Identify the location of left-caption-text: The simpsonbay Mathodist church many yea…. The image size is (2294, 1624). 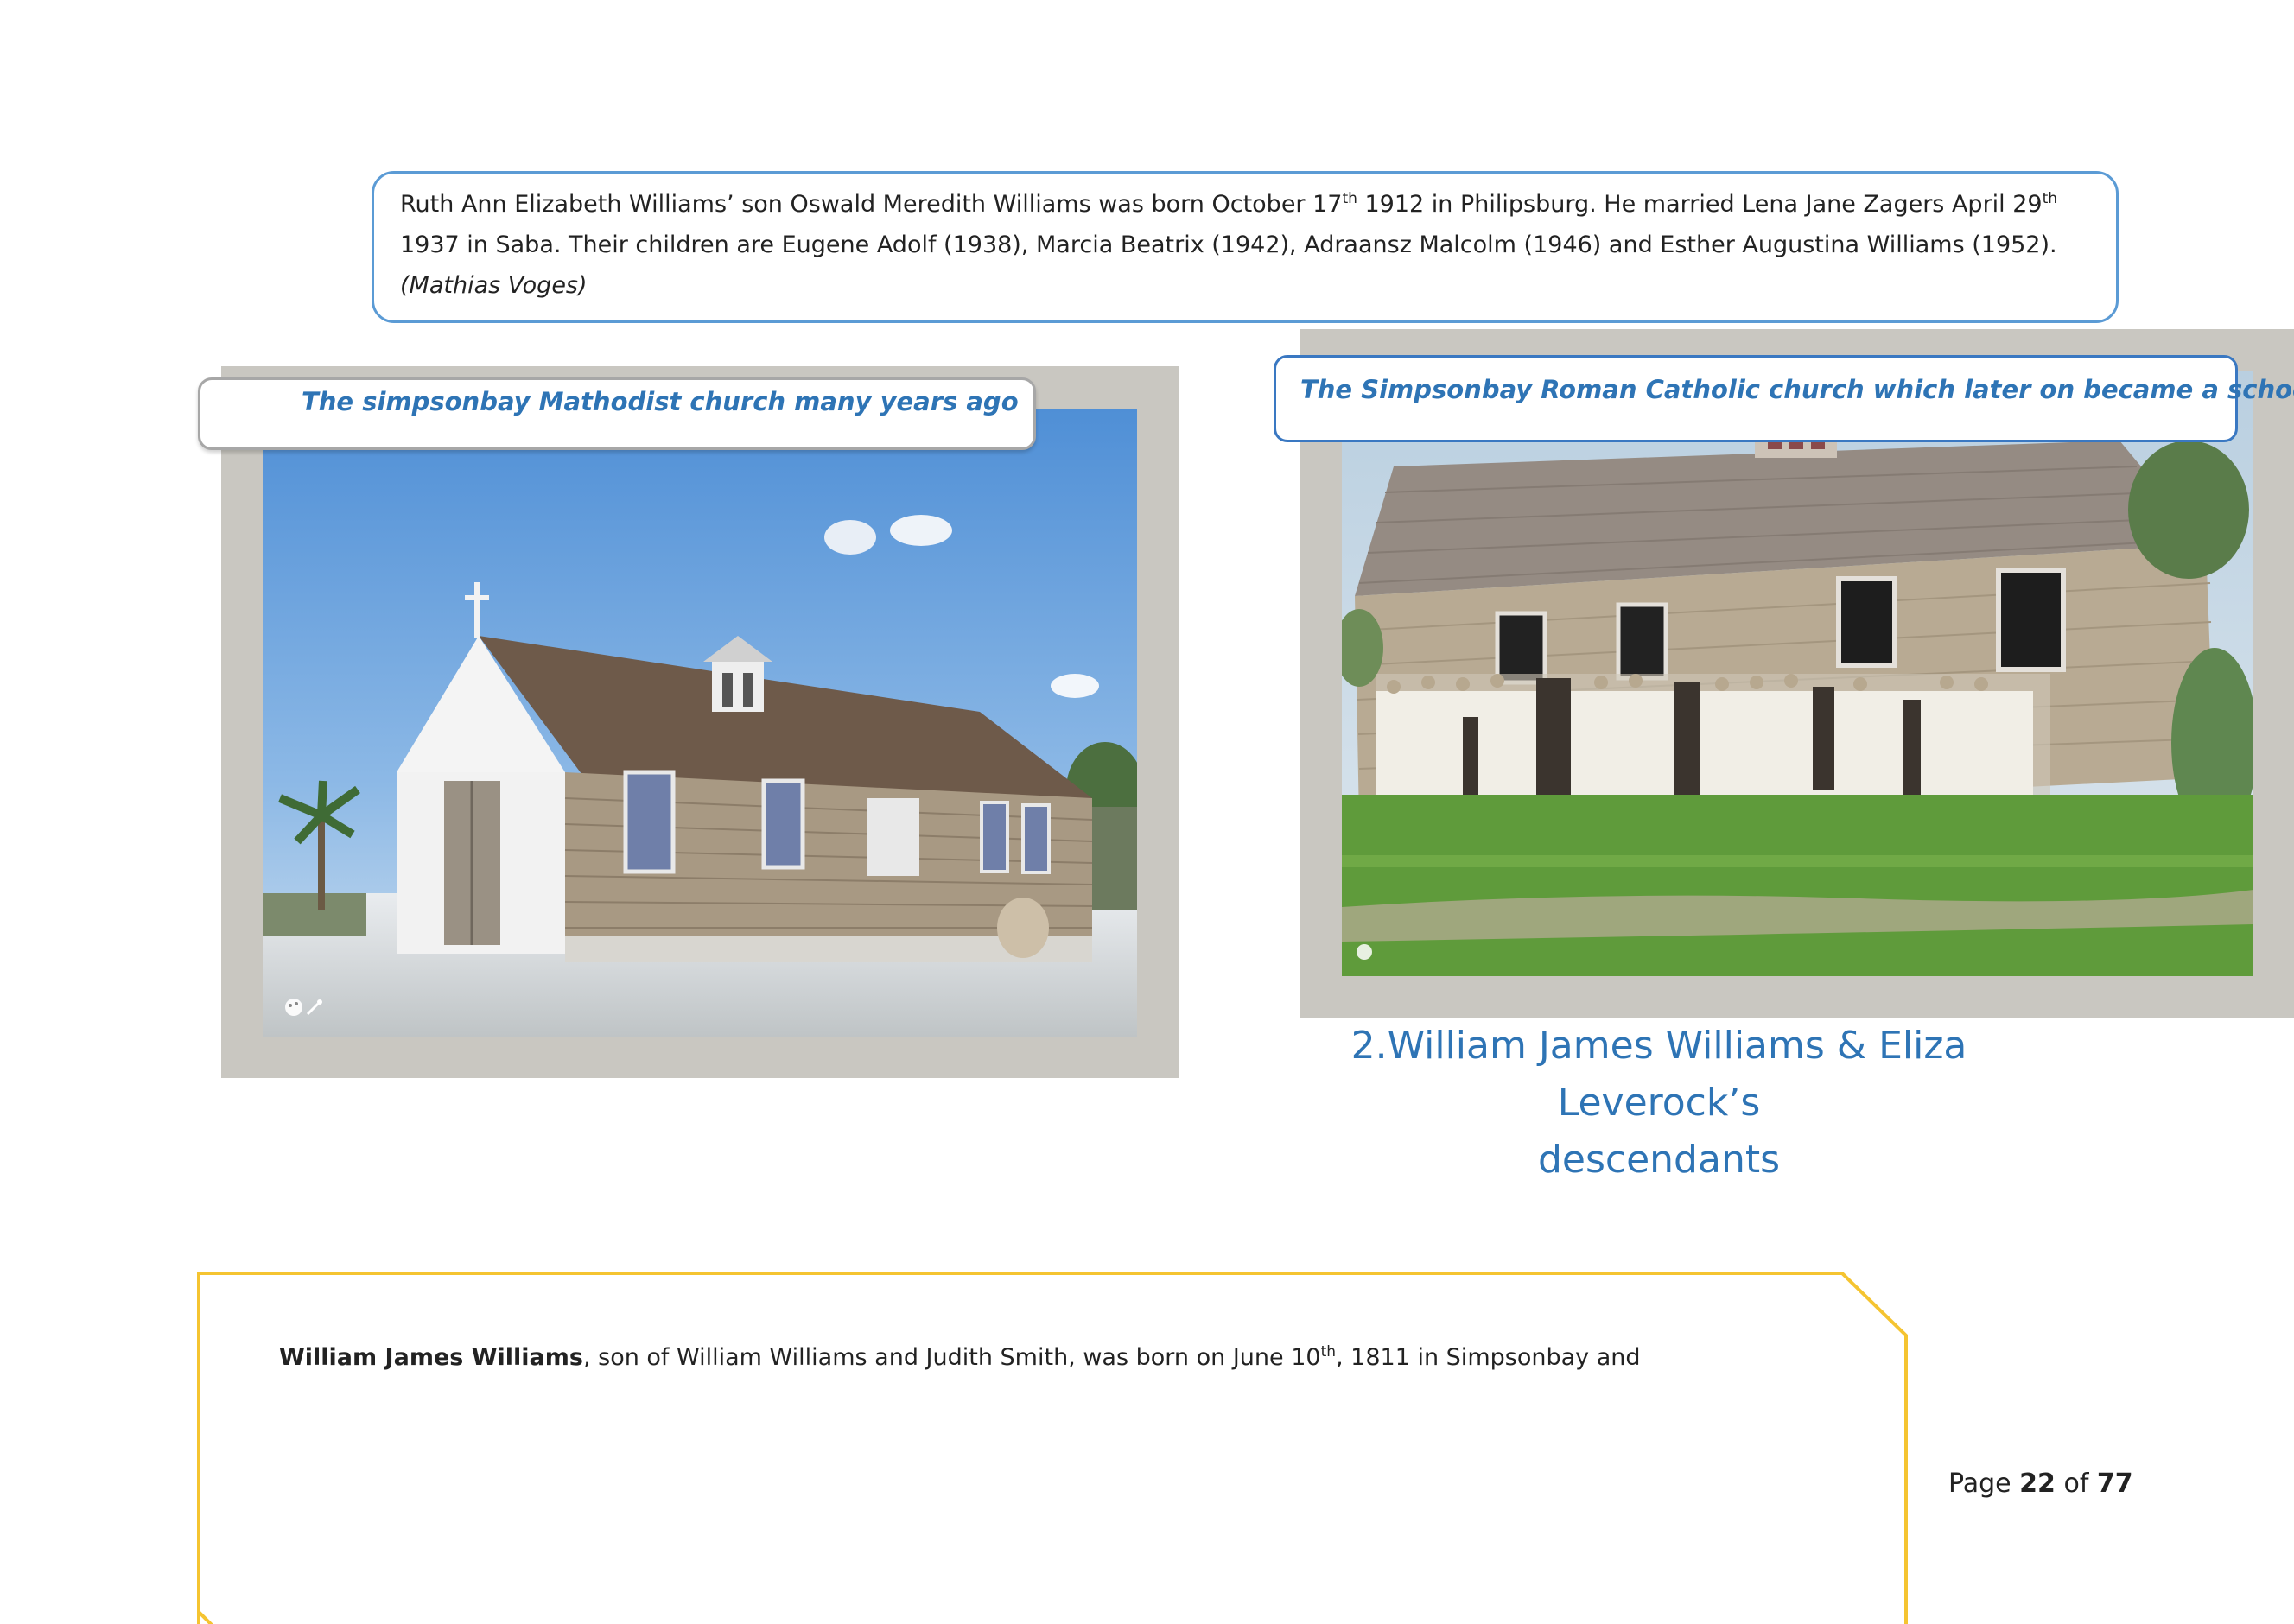
(660, 401).